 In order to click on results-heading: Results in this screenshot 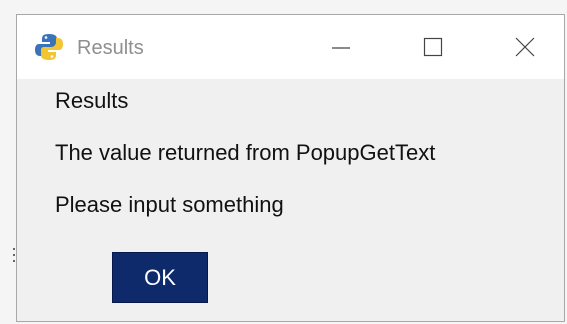, I will do `click(92, 100)`.